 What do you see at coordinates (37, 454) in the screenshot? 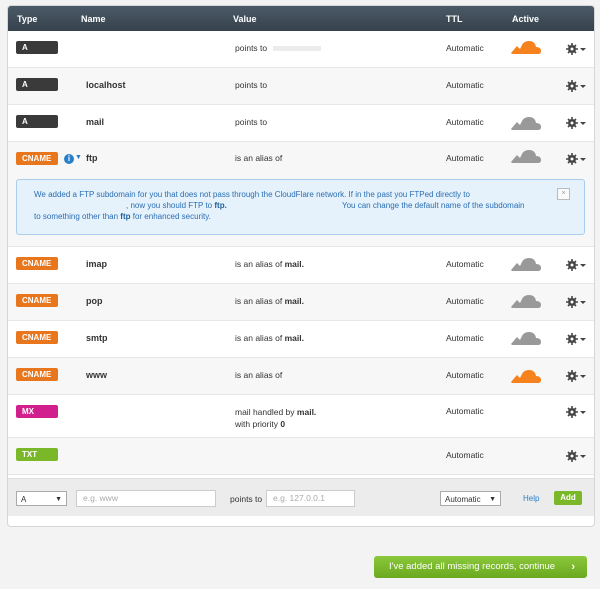
I see `type-badge: TXT` at bounding box center [37, 454].